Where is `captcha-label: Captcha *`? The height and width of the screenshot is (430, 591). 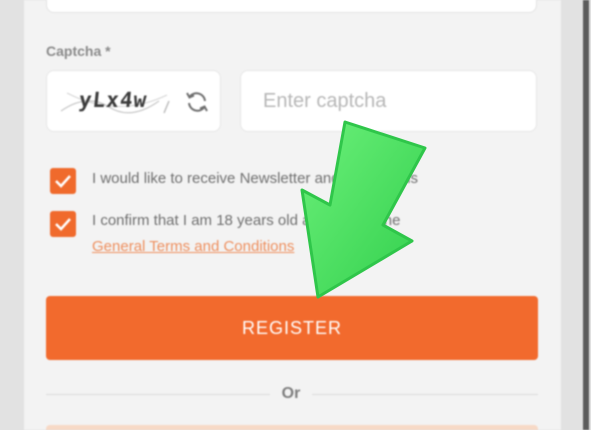
captcha-label: Captcha * is located at coordinates (78, 51).